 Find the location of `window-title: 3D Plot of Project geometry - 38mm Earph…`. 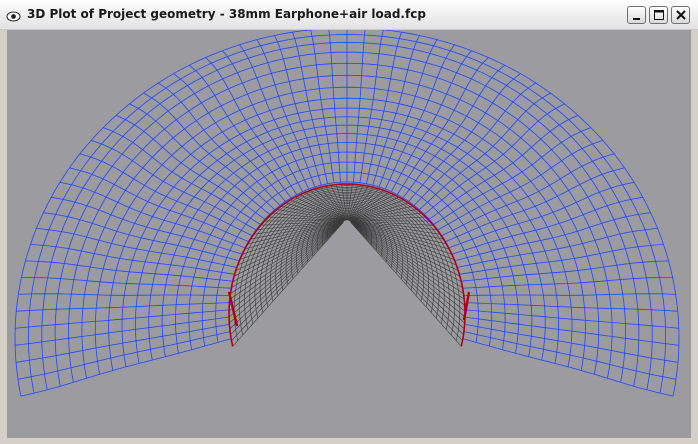

window-title: 3D Plot of Project geometry - 38mm Earph… is located at coordinates (226, 14).